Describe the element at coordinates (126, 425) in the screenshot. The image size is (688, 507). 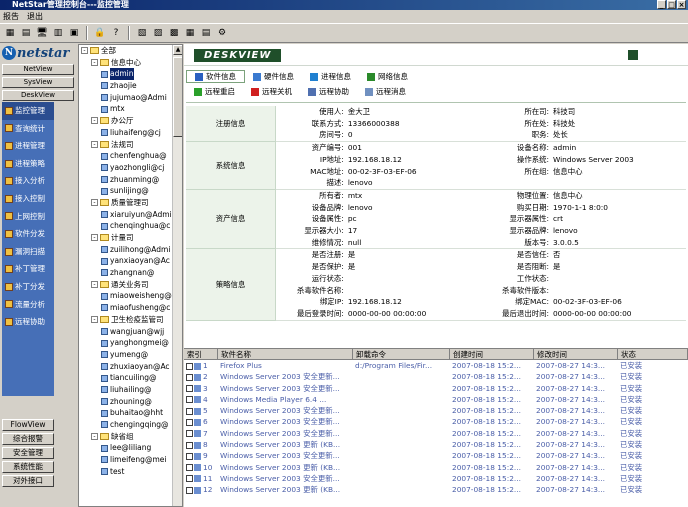
I see `tree-node: chengingqing@` at that location.